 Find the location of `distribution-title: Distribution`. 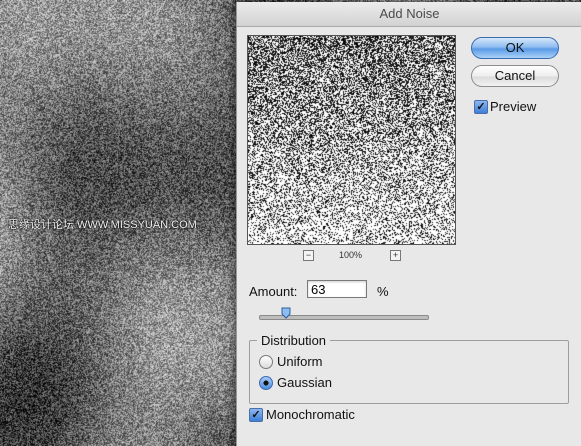

distribution-title: Distribution is located at coordinates (294, 340).